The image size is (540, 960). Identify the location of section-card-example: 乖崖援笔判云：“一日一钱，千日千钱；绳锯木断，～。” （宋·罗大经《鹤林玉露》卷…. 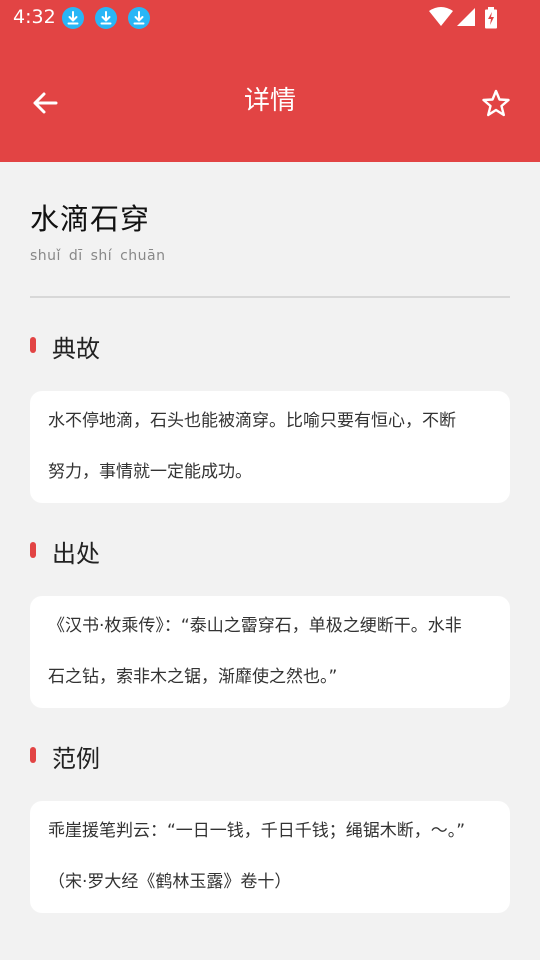
(270, 857).